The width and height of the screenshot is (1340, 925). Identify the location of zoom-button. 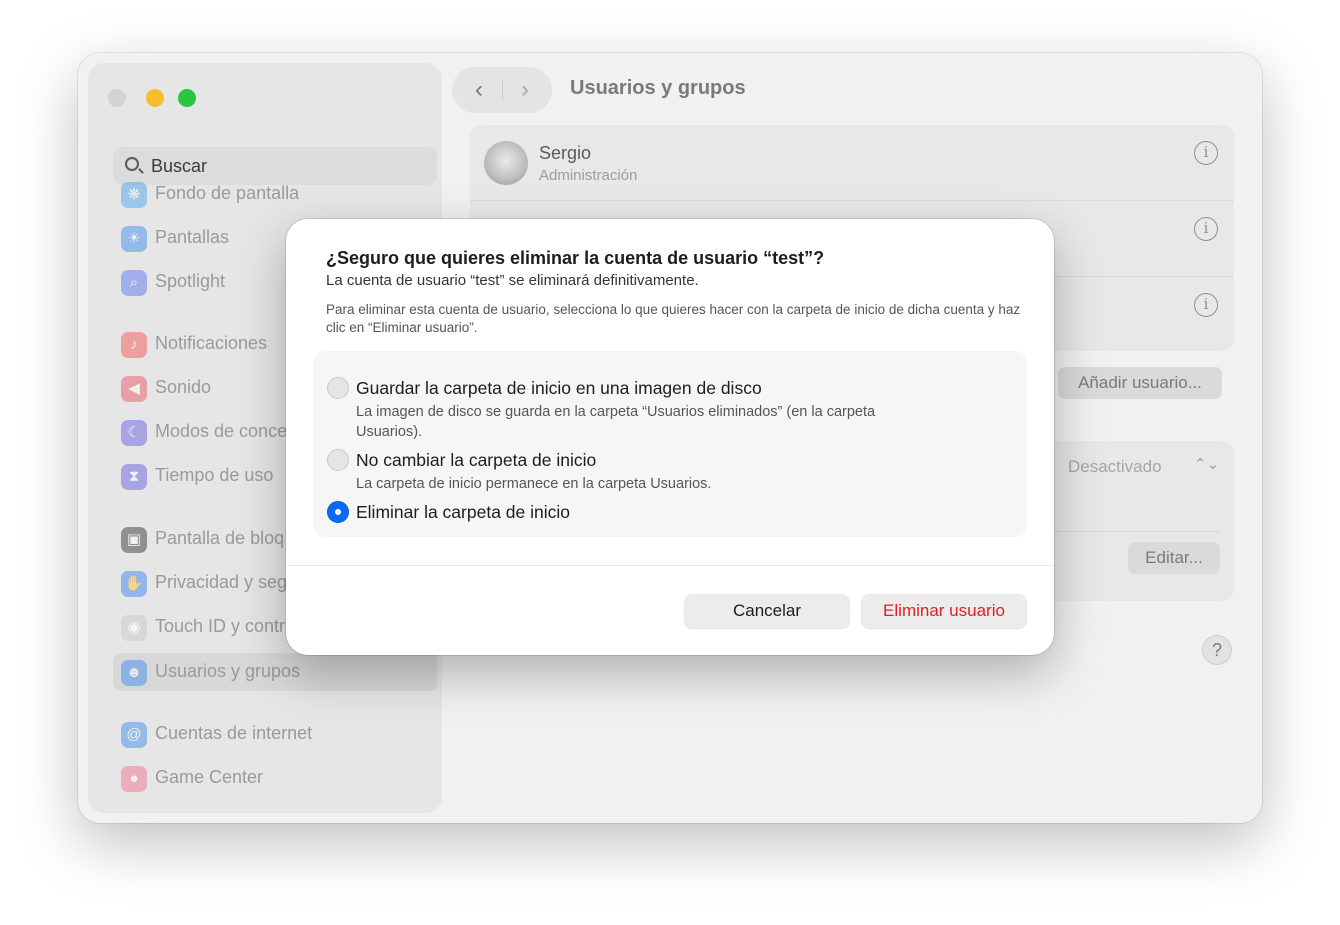
(187, 98).